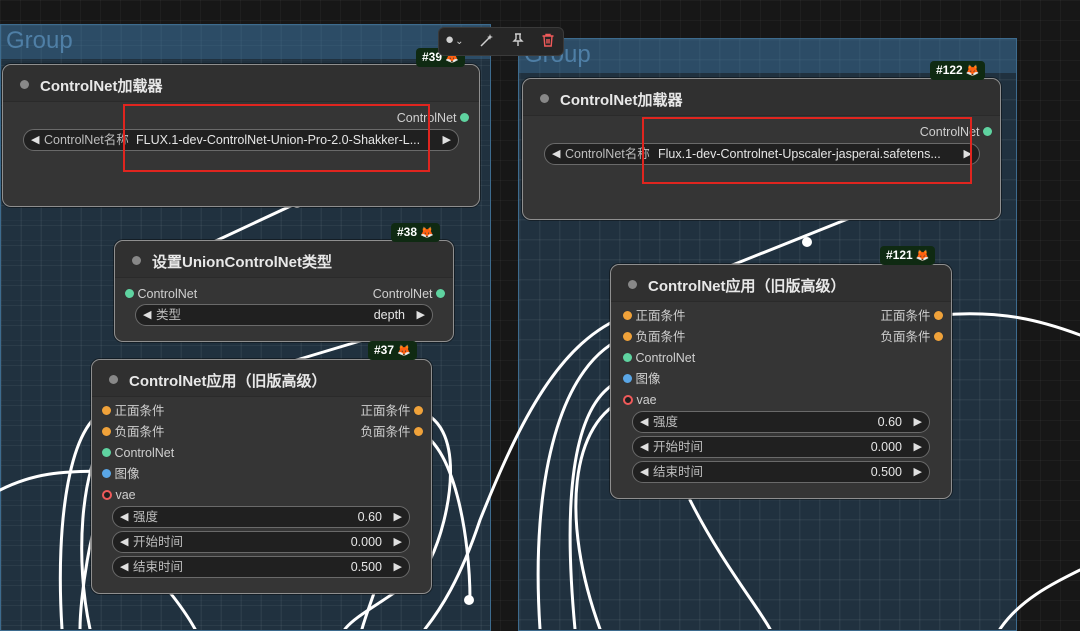 The width and height of the screenshot is (1080, 631). Describe the element at coordinates (660, 337) in the screenshot. I see `input-label: 负面条件` at that location.